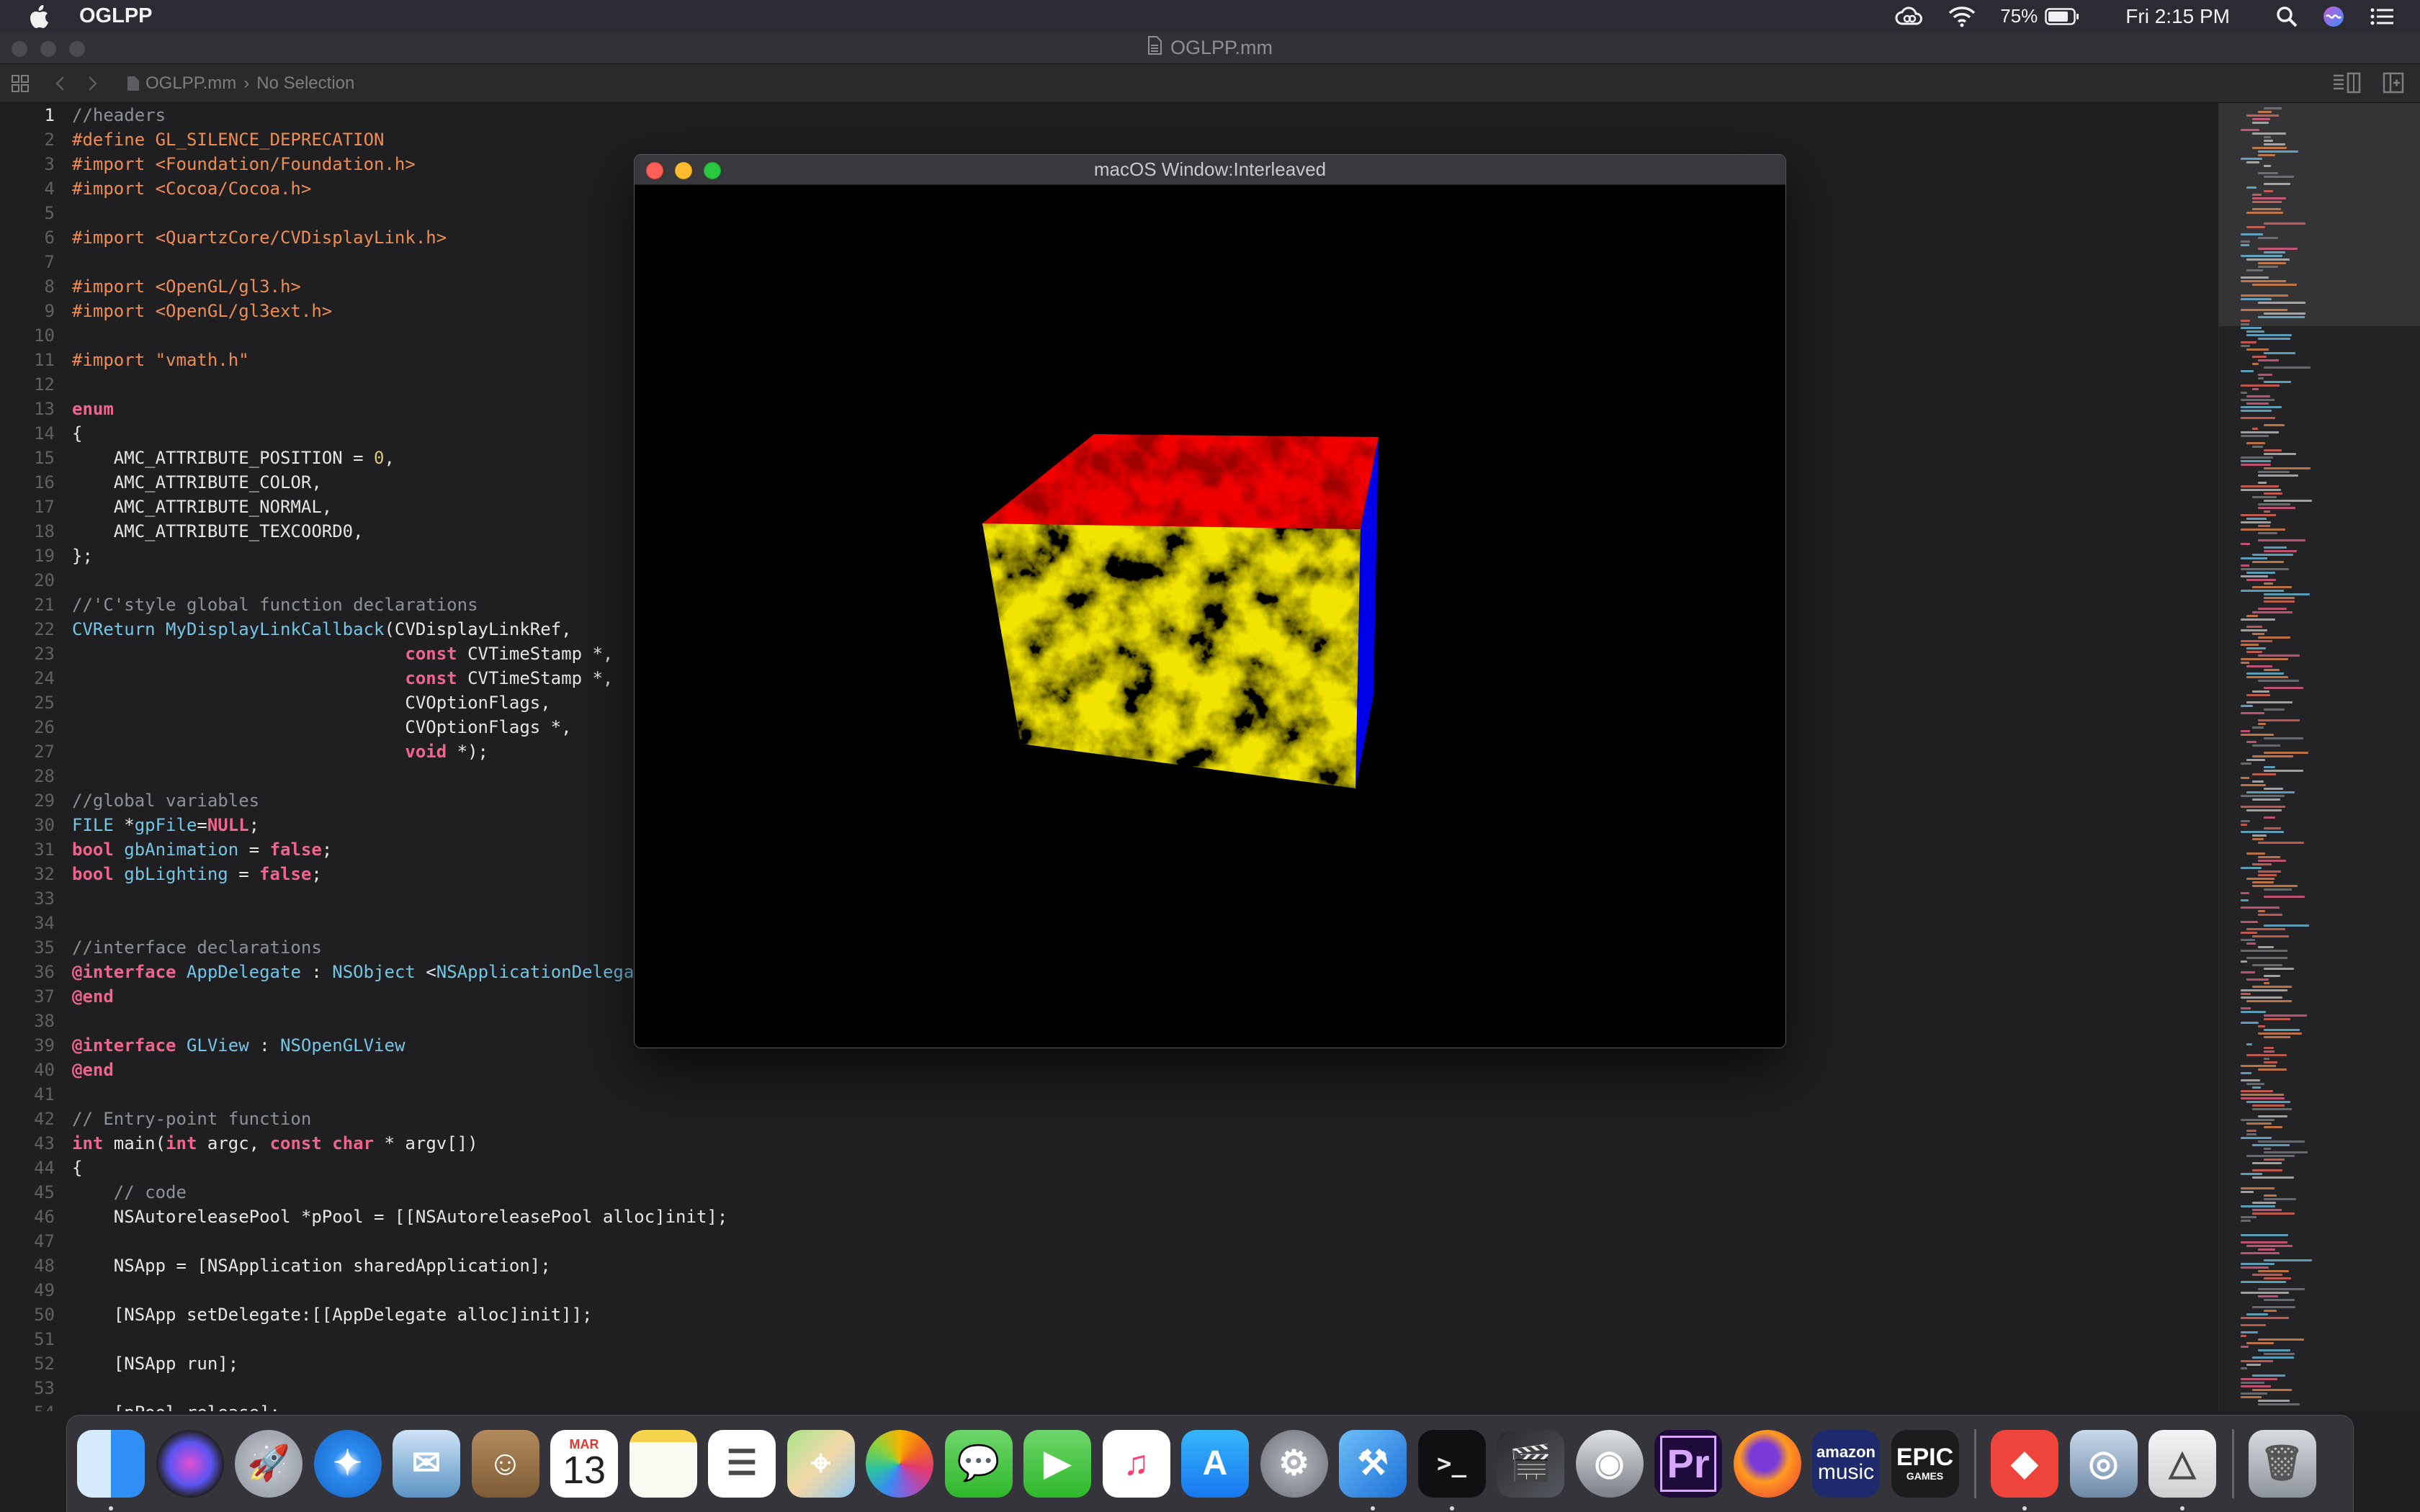 The image size is (2420, 1512). I want to click on code-line: [NSApp run];, so click(1145, 1363).